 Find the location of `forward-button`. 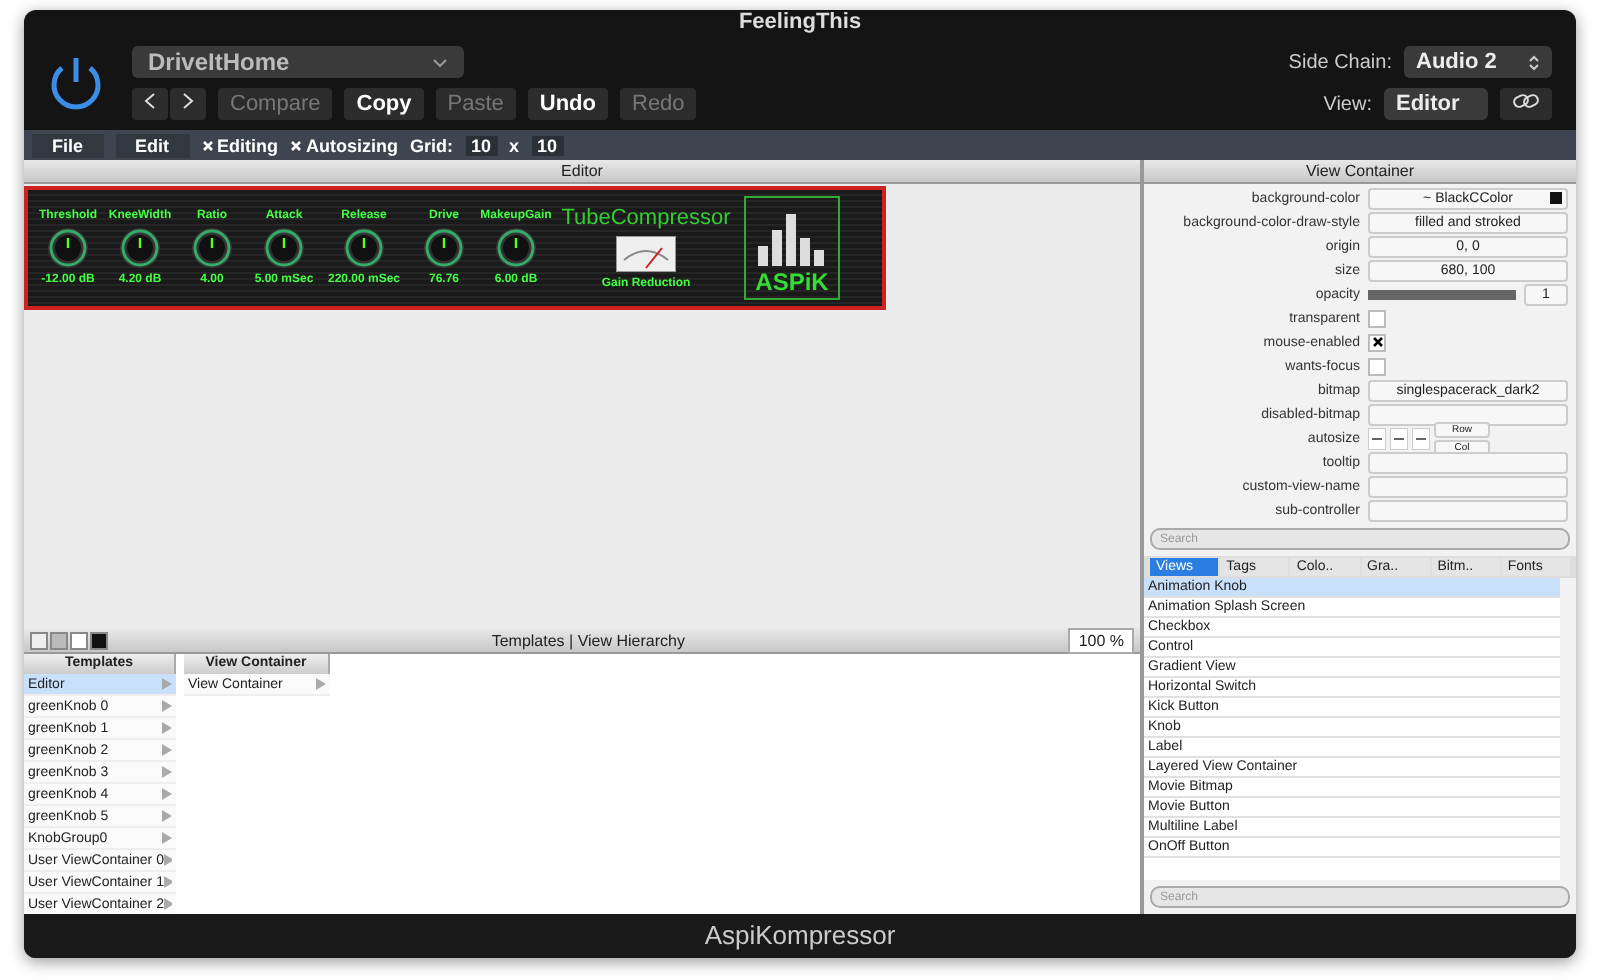

forward-button is located at coordinates (188, 104).